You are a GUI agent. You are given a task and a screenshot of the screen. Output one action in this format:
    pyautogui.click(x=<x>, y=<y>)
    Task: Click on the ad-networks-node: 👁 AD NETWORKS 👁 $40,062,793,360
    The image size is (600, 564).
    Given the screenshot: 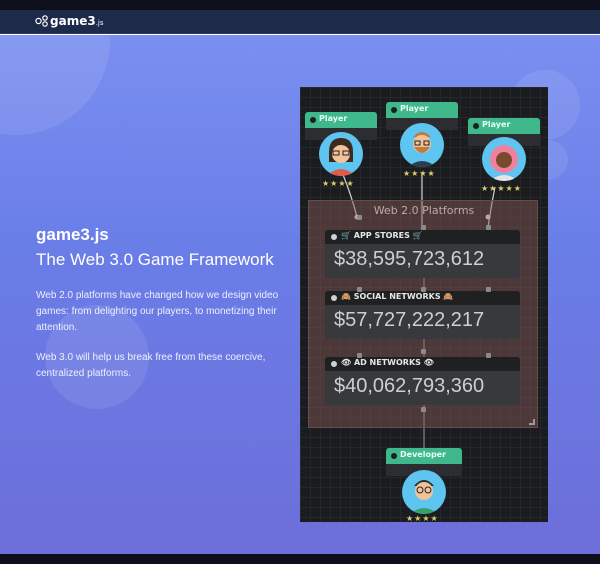 What is the action you would take?
    pyautogui.click(x=422, y=381)
    